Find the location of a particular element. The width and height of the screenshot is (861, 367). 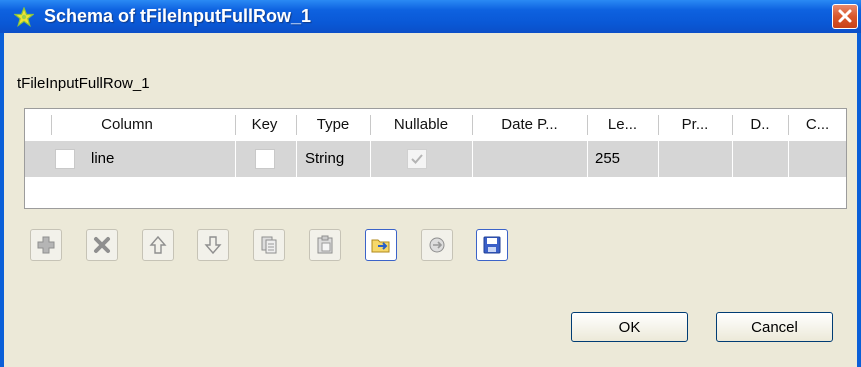

talend-star-icon is located at coordinates (24, 17).